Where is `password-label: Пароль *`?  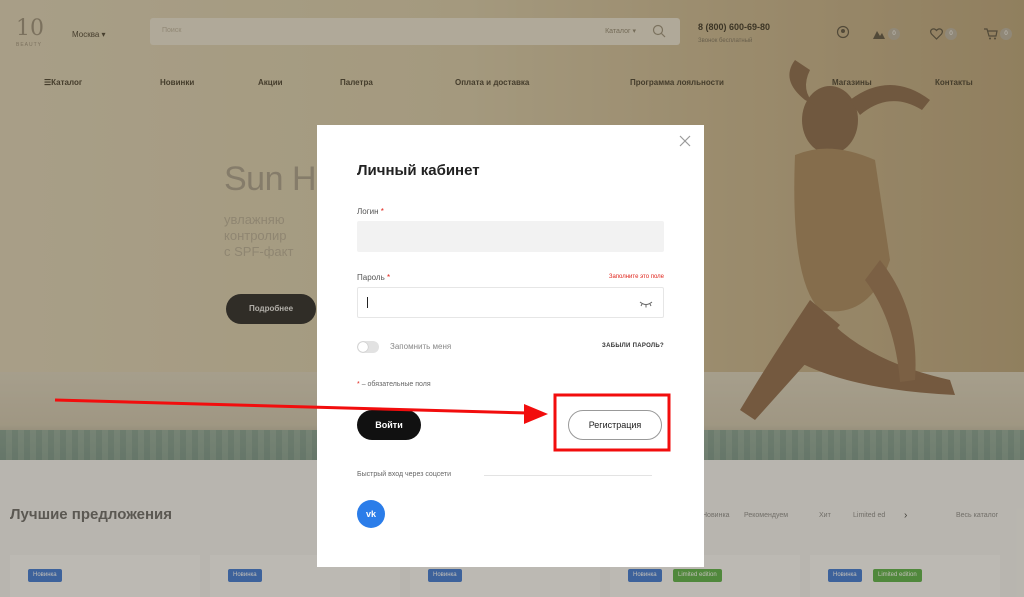
password-label: Пароль * is located at coordinates (374, 277).